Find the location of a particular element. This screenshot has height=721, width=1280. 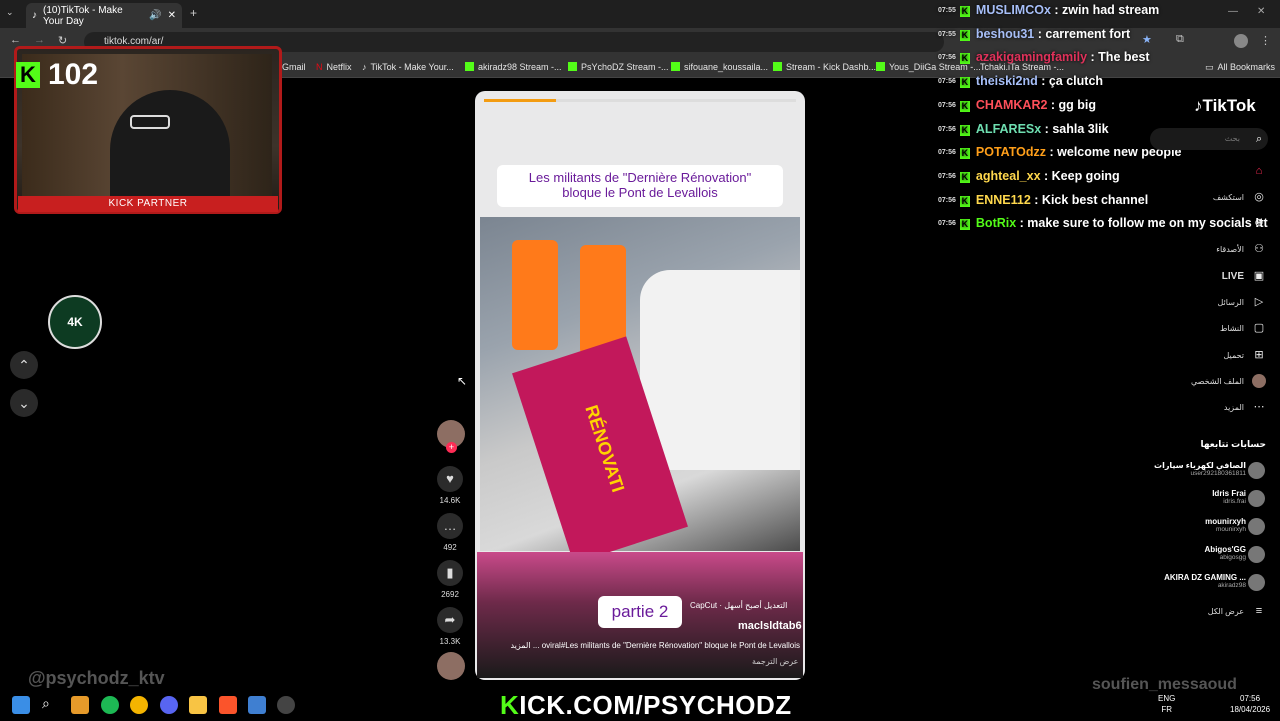

chat-text: : gg big is located at coordinates (1072, 104).